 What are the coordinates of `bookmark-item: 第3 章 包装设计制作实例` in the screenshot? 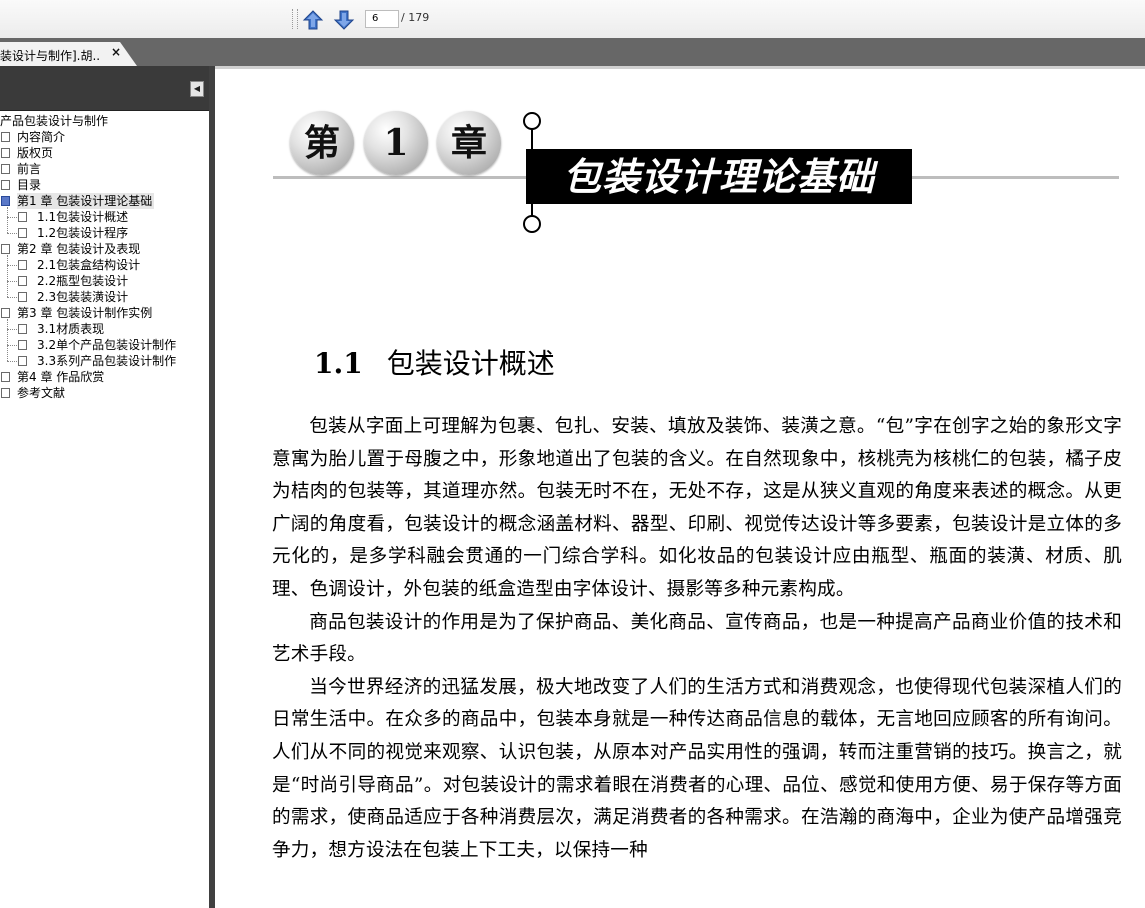 It's located at (104, 313).